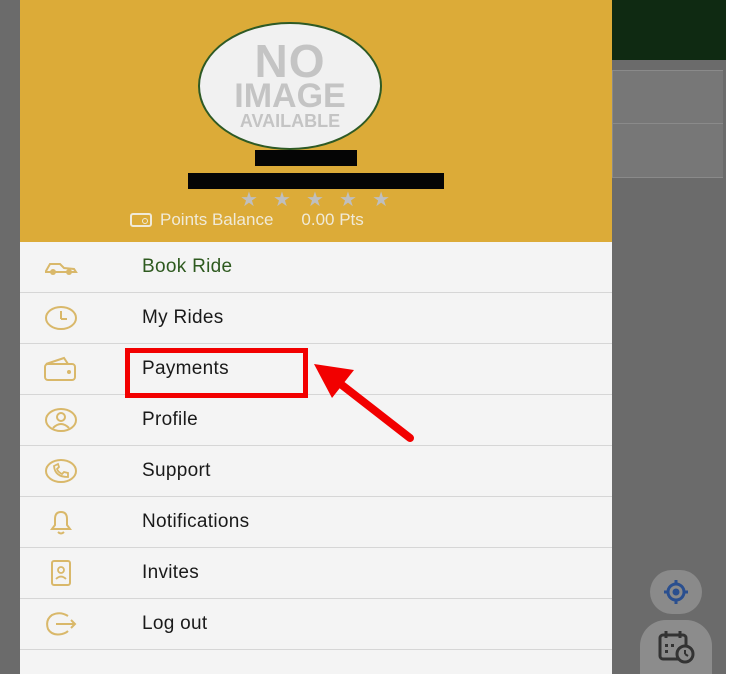 This screenshot has width=746, height=674. I want to click on avatar: NO IMAGE AVAILABLE, so click(290, 86).